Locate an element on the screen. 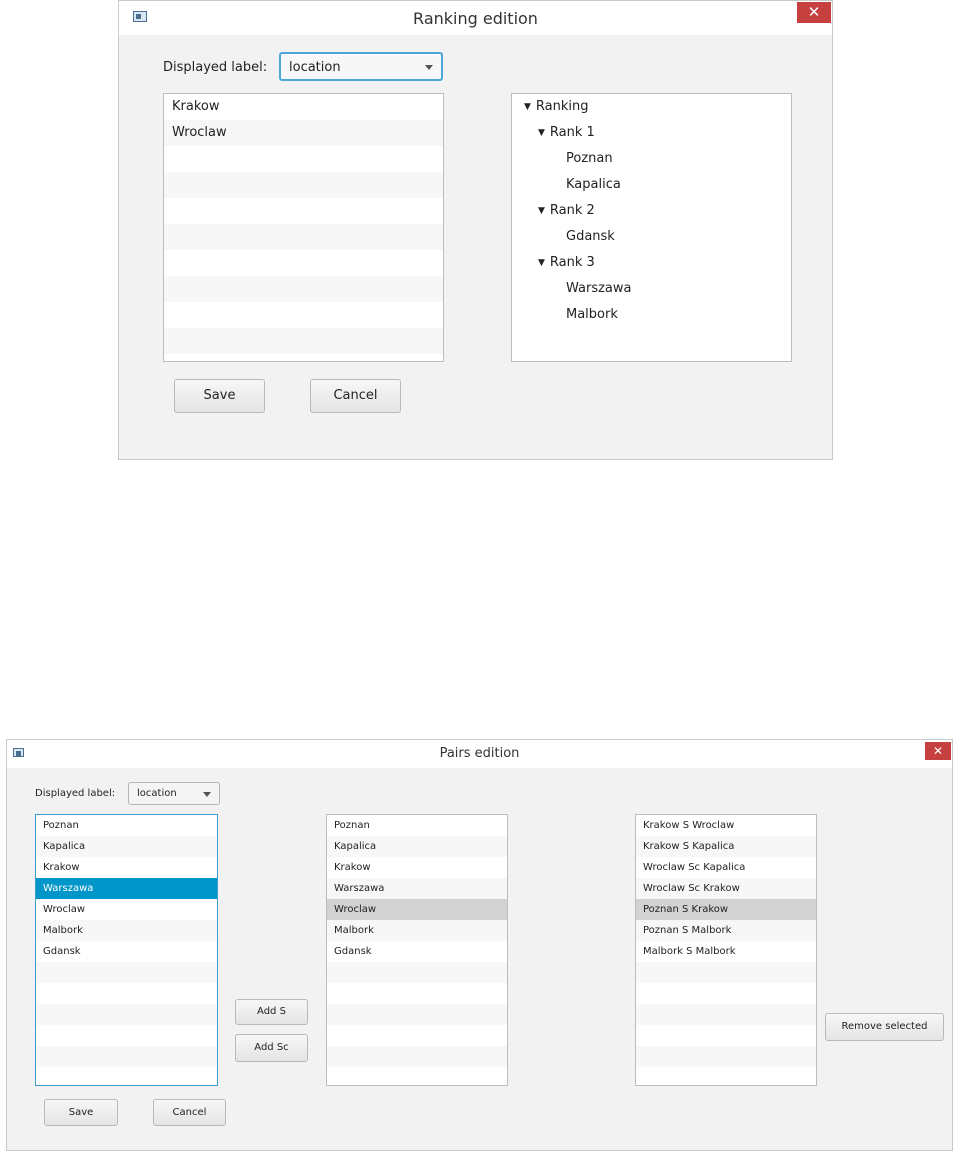 This screenshot has height=1151, width=953. tree-leaf-node: Malbork is located at coordinates (651, 315).